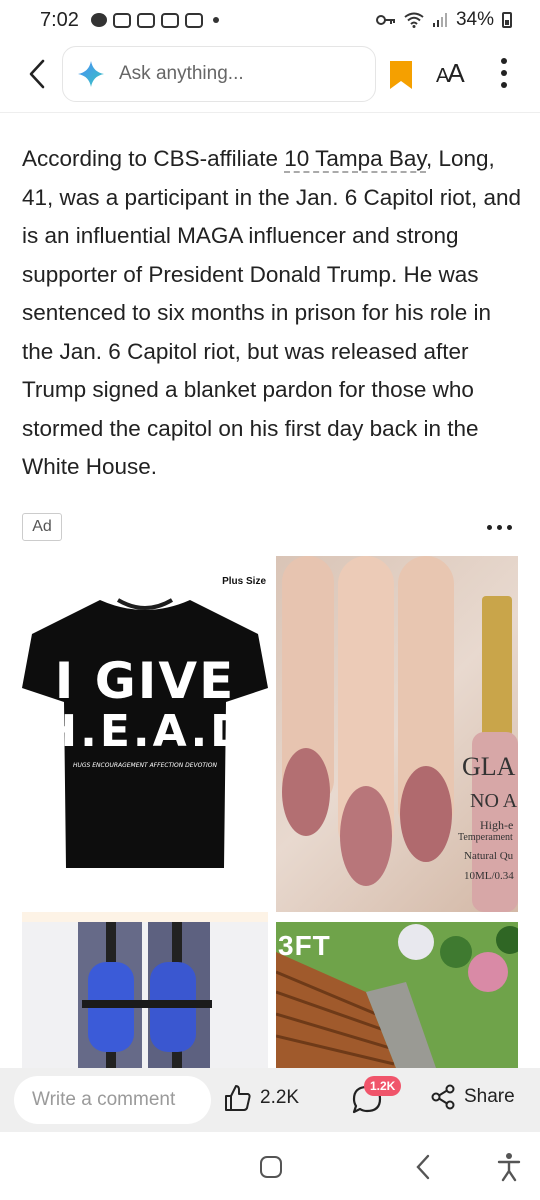  Describe the element at coordinates (489, 856) in the screenshot. I see `nail-line-4: Natural Qu` at that location.